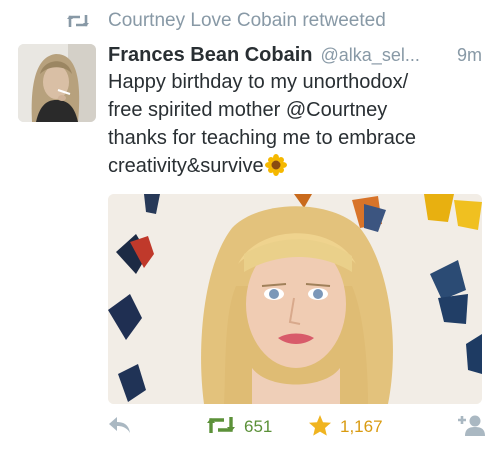  I want to click on tweet-actions: 651 1,167, so click(297, 427).